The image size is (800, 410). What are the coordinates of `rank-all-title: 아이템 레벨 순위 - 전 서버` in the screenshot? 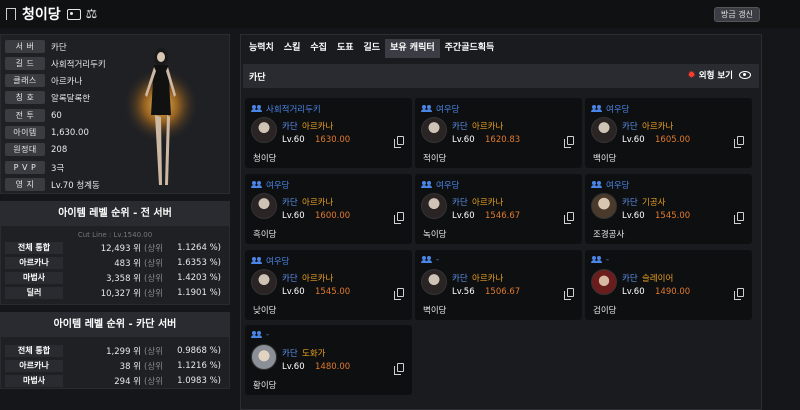 It's located at (115, 214).